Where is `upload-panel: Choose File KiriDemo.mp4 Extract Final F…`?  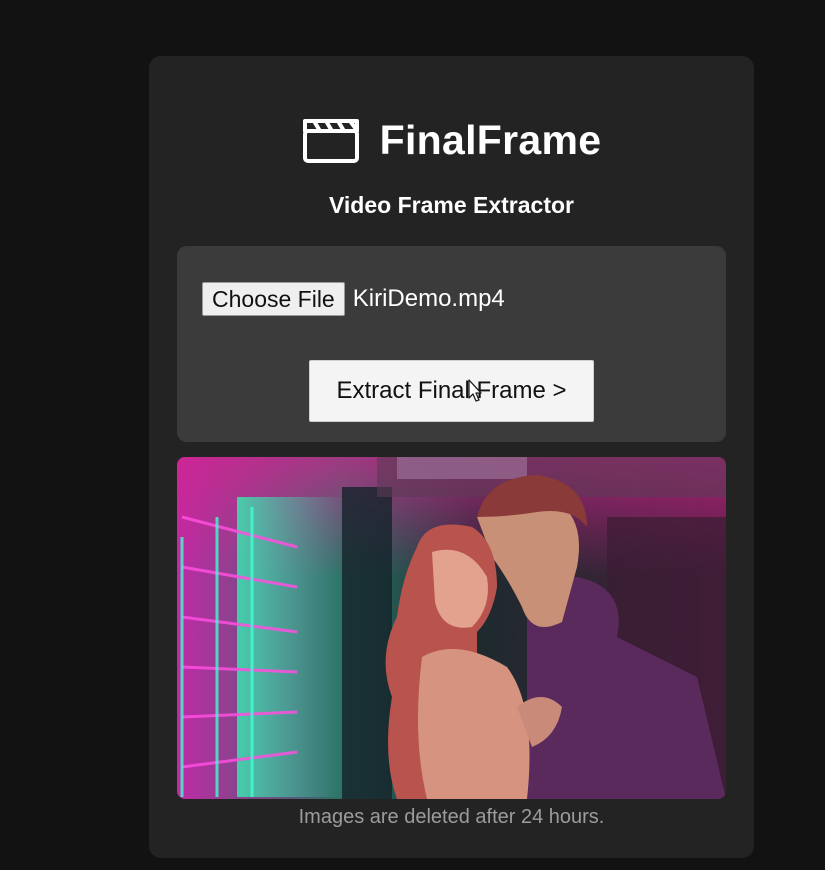 upload-panel: Choose File KiriDemo.mp4 Extract Final F… is located at coordinates (451, 344).